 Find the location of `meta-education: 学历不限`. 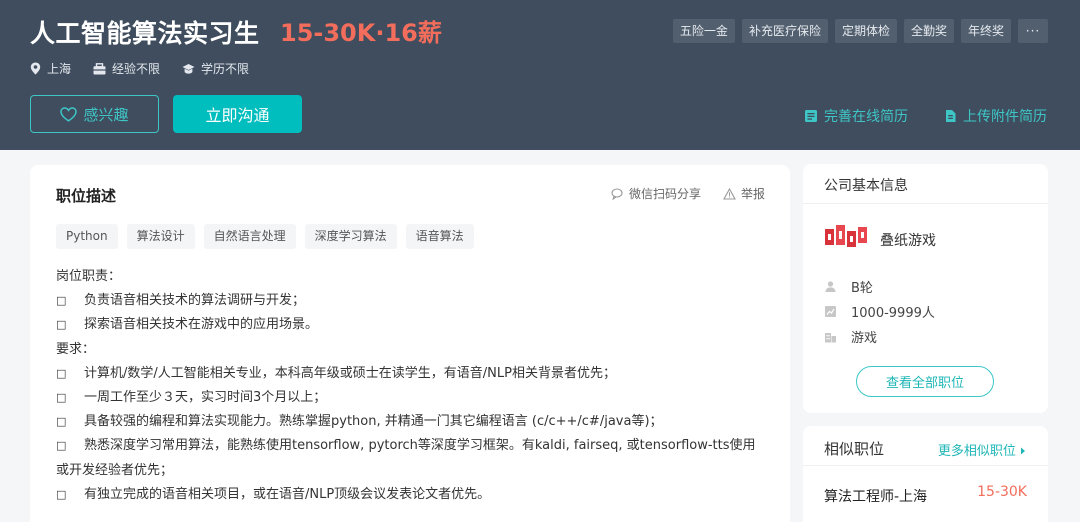

meta-education: 学历不限 is located at coordinates (215, 68).